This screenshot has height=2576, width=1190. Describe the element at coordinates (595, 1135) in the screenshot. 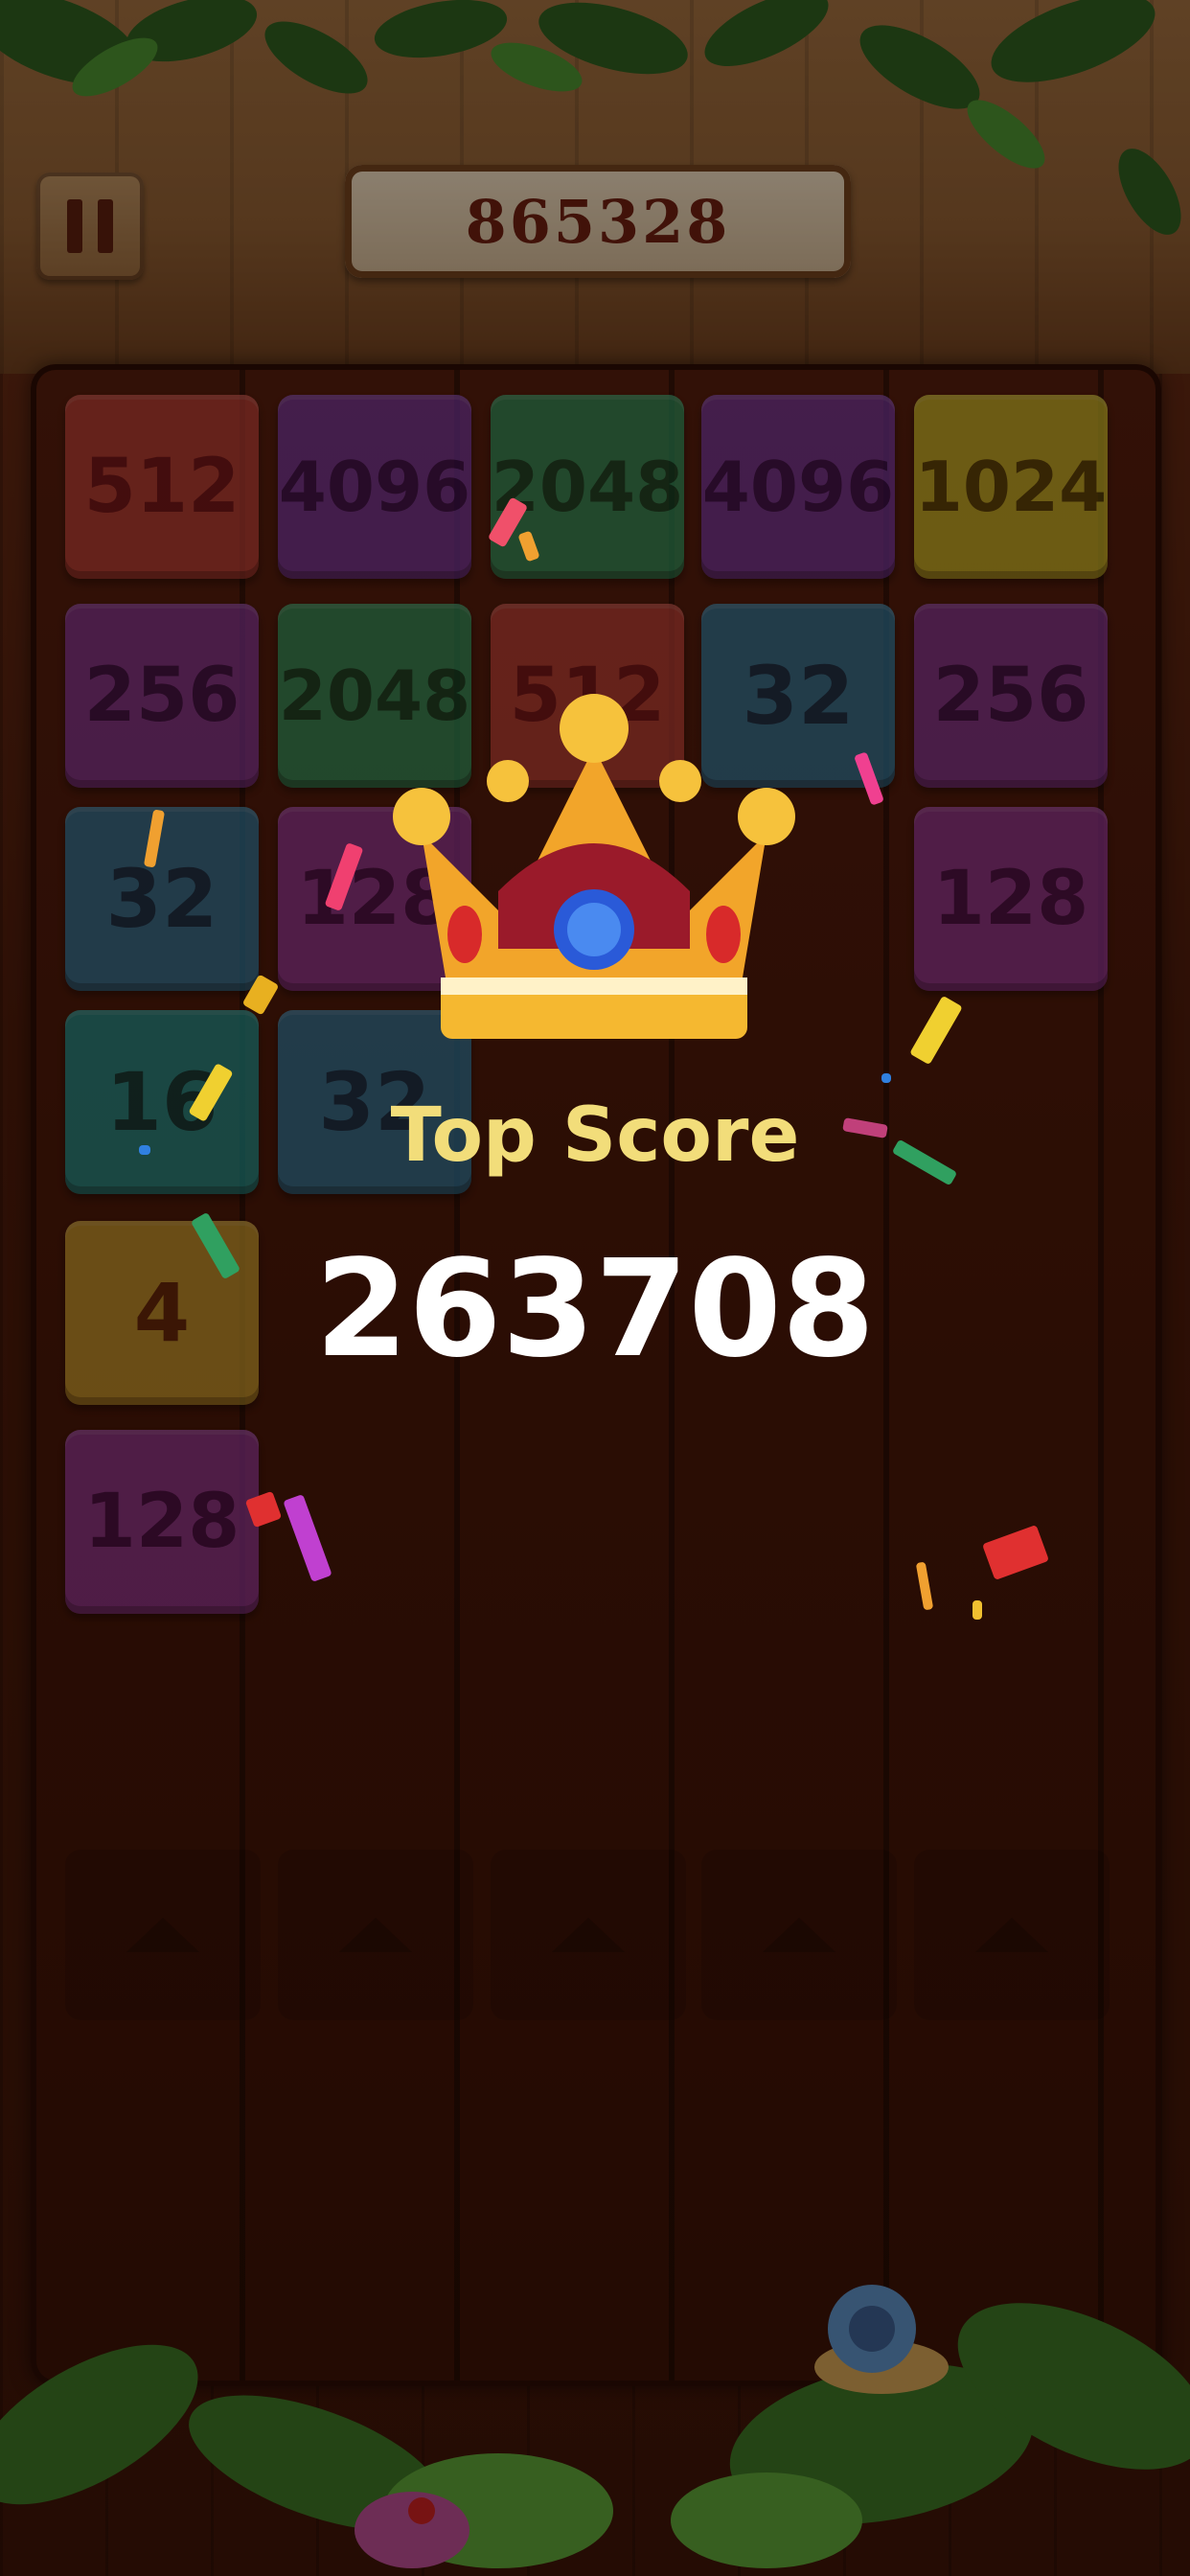

I see `top-score-label: Top Score` at that location.